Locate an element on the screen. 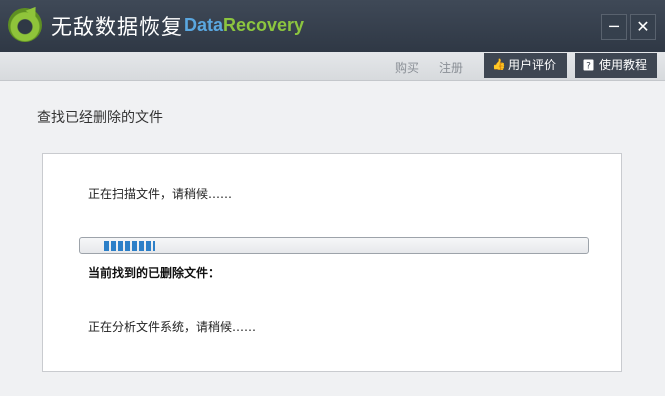 This screenshot has height=396, width=665. app-title-en: DataRecovery is located at coordinates (244, 25).